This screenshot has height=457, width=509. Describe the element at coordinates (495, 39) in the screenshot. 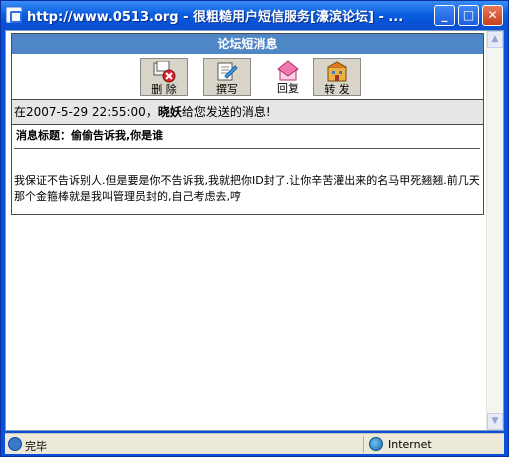

I see `scroll-up-arrow-icon: ▲` at that location.